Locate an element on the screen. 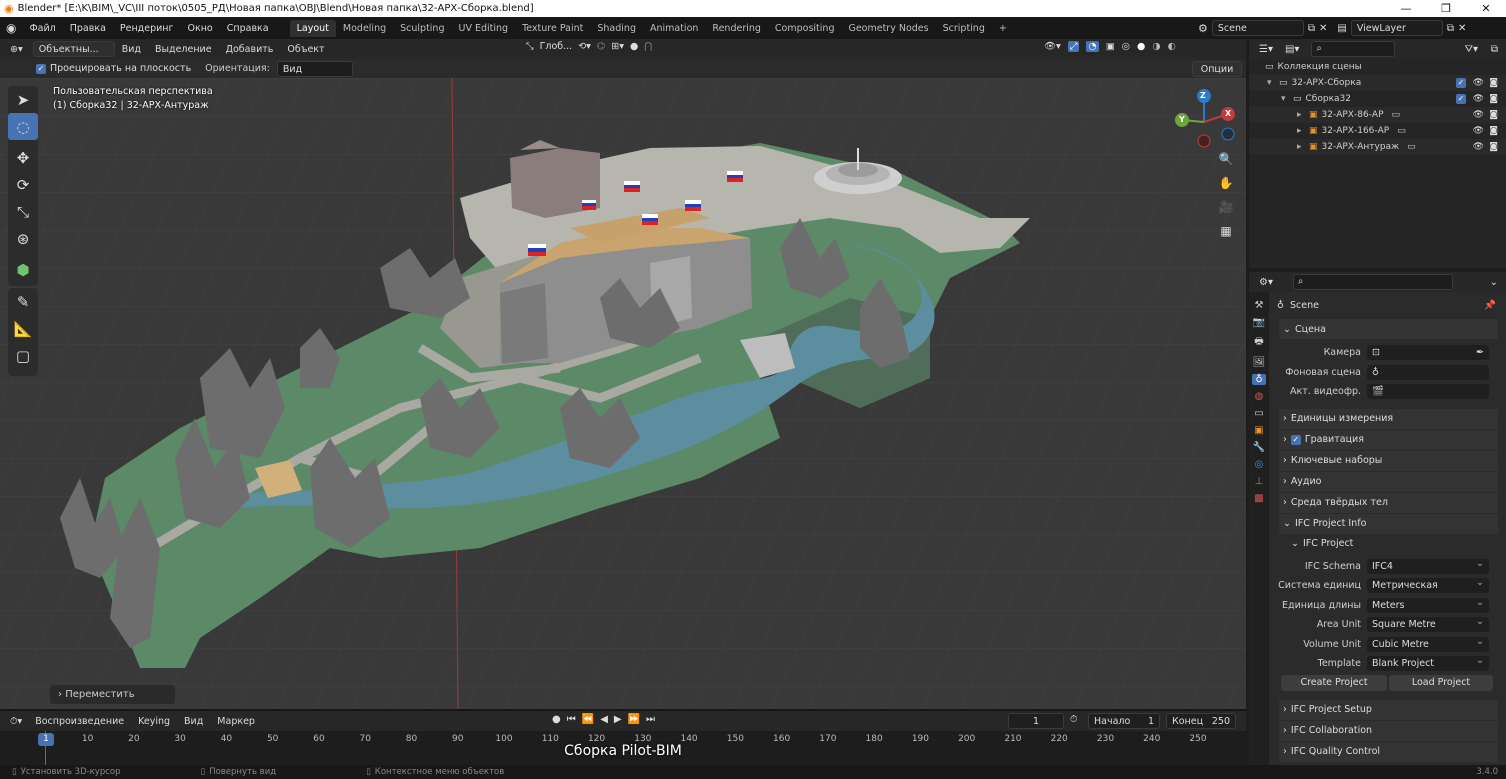 The image size is (1506, 779). ifc-project-setup-panel-header: › IFC Project Setup is located at coordinates (1388, 709).